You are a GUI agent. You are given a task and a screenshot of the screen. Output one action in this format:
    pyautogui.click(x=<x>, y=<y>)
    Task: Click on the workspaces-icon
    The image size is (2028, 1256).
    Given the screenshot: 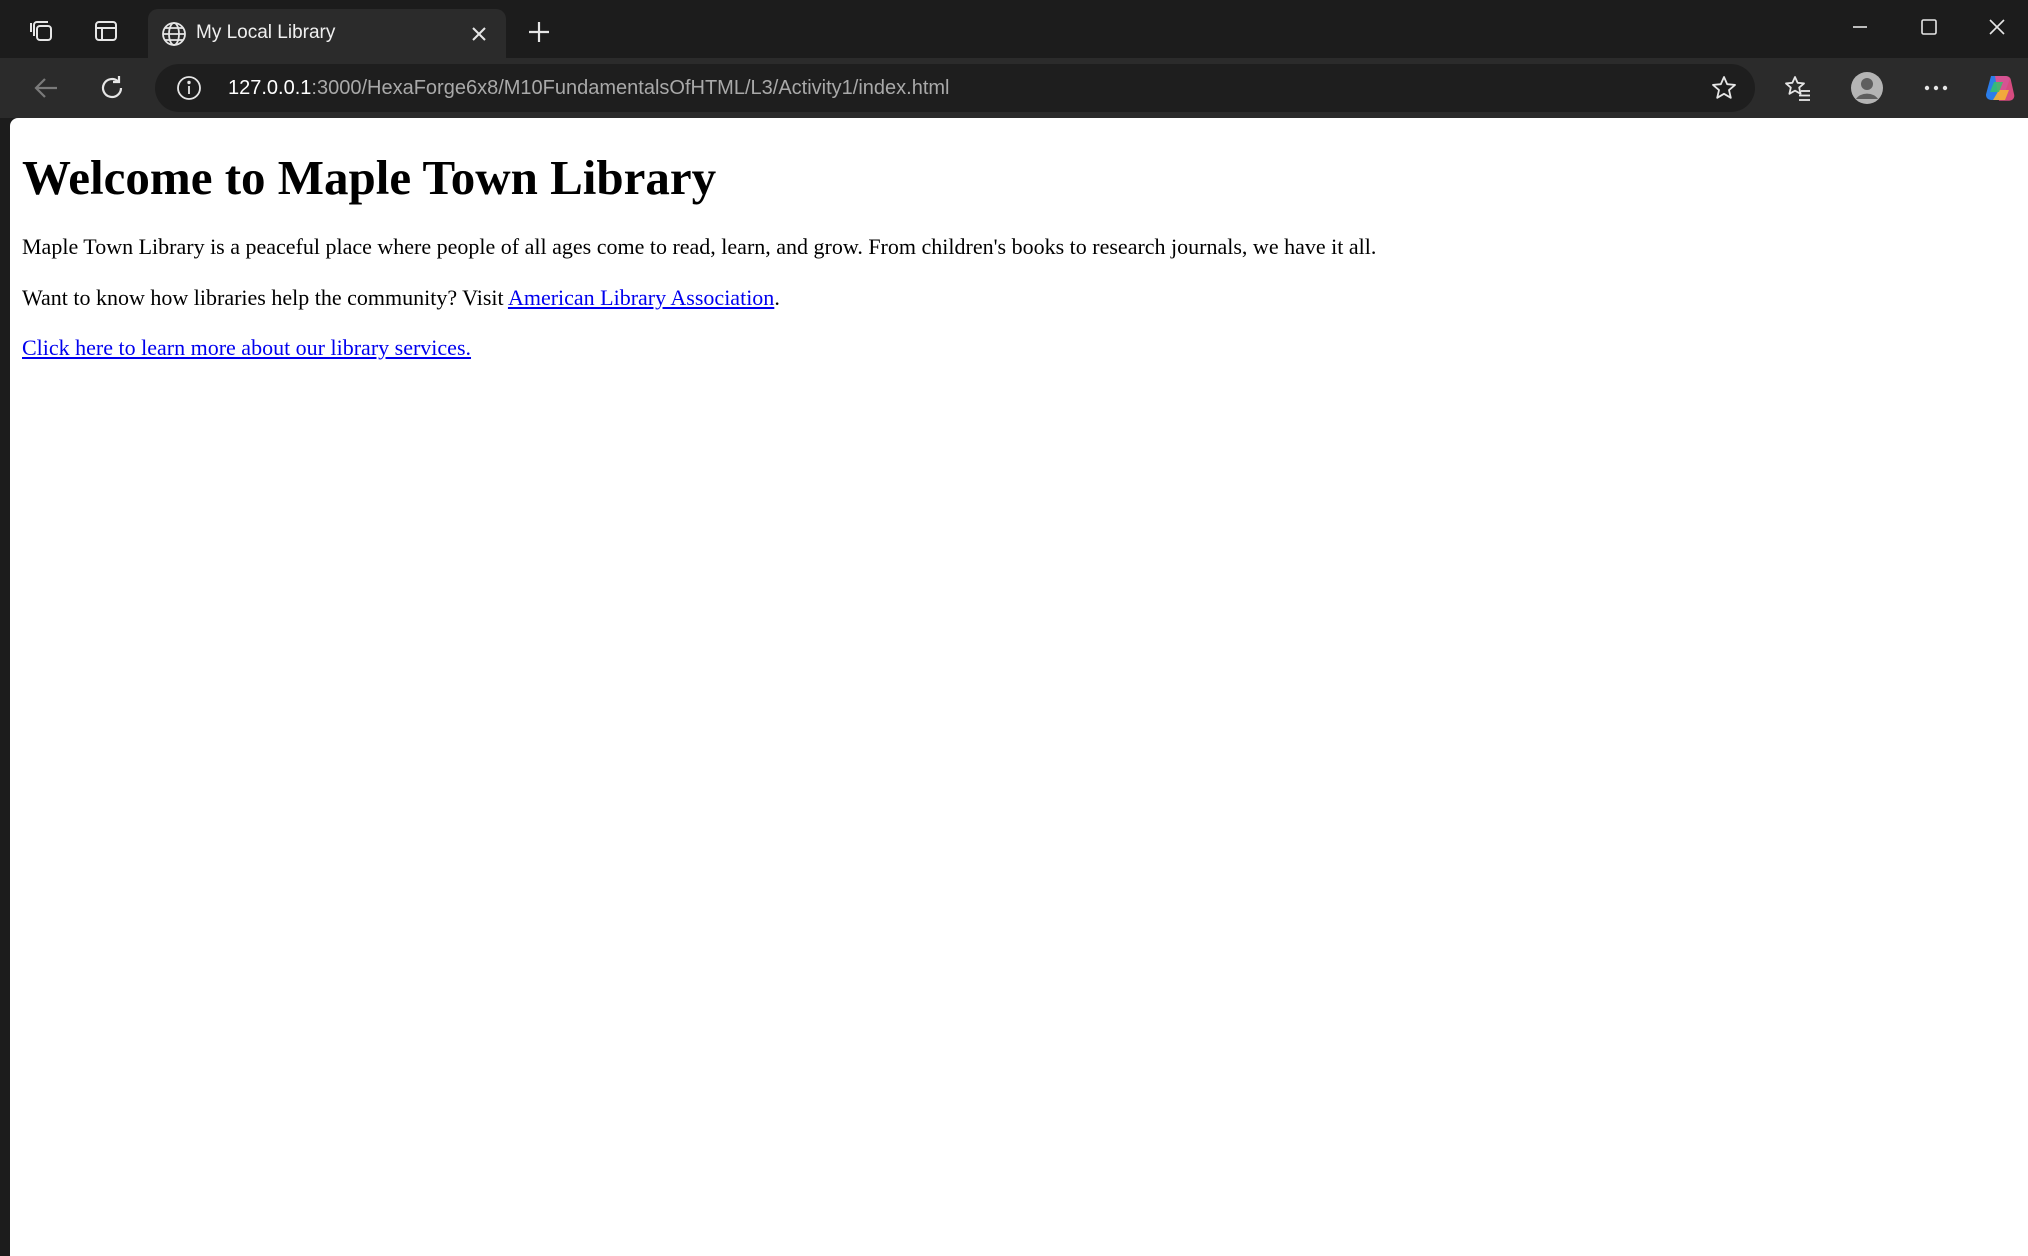 What is the action you would take?
    pyautogui.click(x=42, y=31)
    